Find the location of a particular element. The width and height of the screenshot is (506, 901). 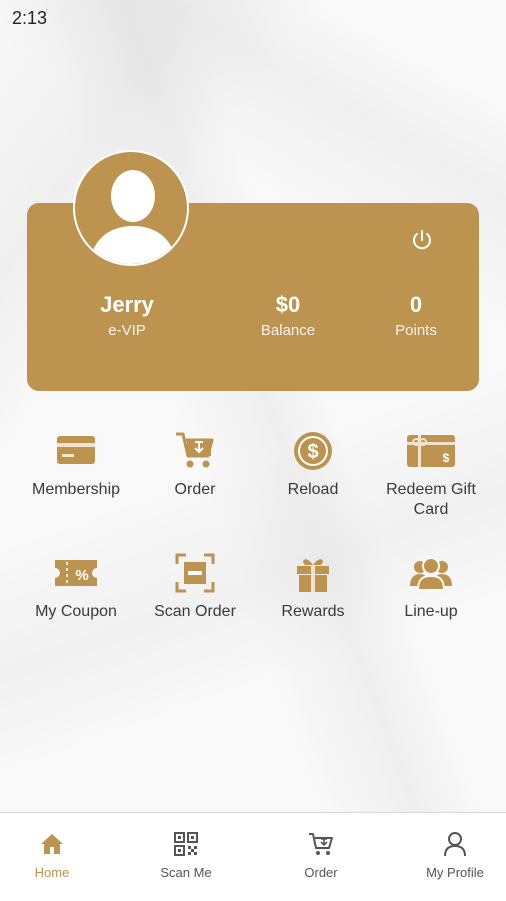

nav-home: Home is located at coordinates (53, 855).